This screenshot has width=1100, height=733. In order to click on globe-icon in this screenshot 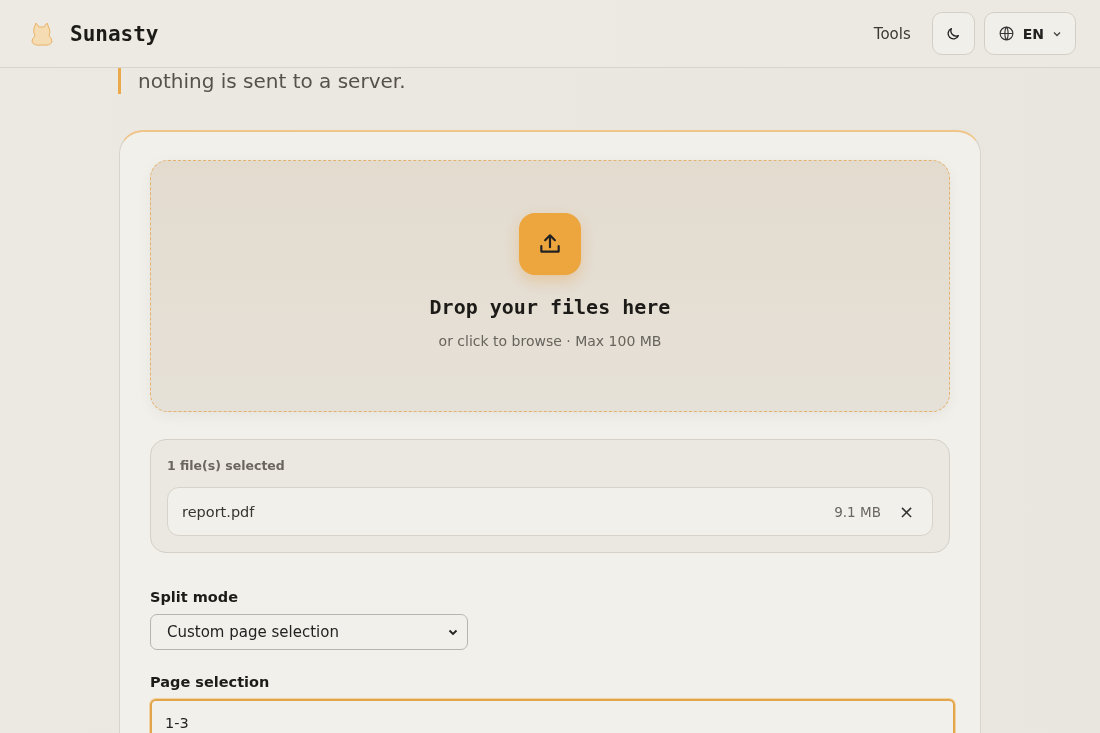, I will do `click(1006, 33)`.